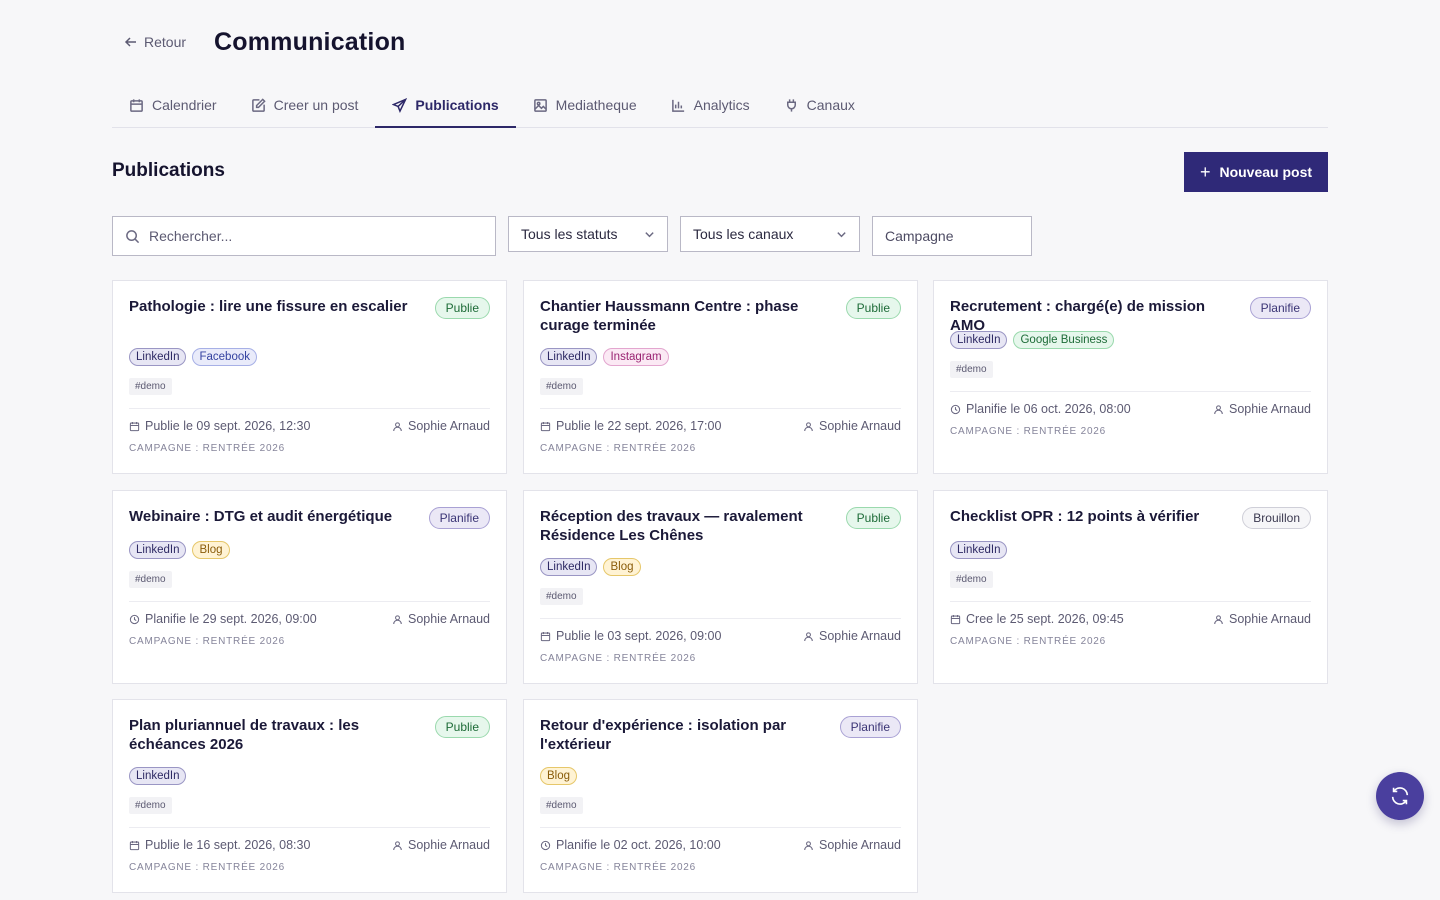  Describe the element at coordinates (309, 236) in the screenshot. I see `search-input` at that location.